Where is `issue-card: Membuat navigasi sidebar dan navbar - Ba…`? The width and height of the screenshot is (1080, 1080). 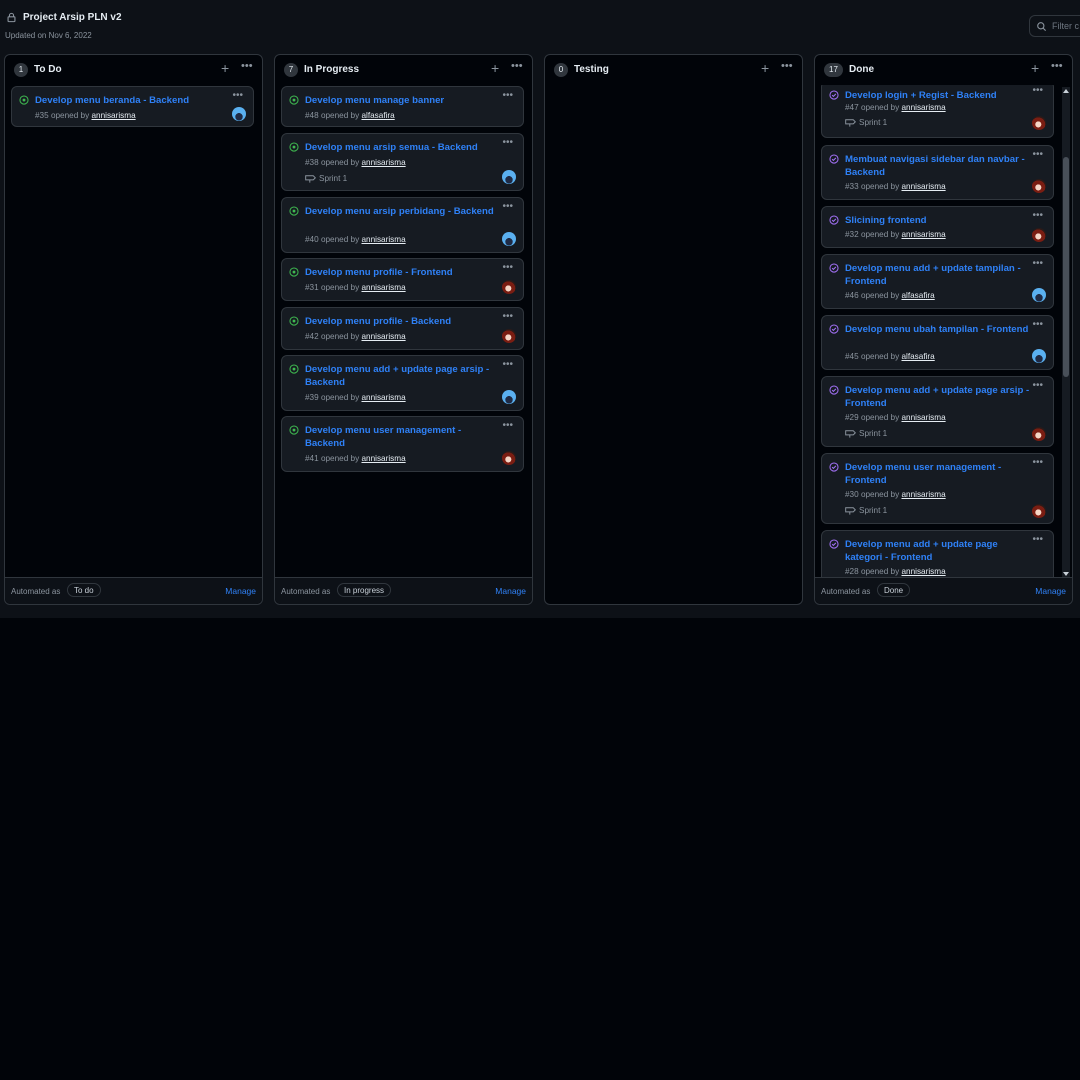
issue-card: Membuat navigasi sidebar dan navbar - Ba… is located at coordinates (937, 172).